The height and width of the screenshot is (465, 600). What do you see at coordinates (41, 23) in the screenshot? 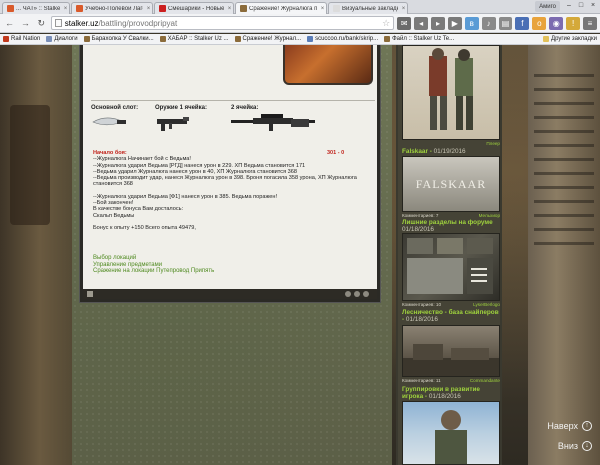
I see `reload-icon: ↻` at bounding box center [41, 23].